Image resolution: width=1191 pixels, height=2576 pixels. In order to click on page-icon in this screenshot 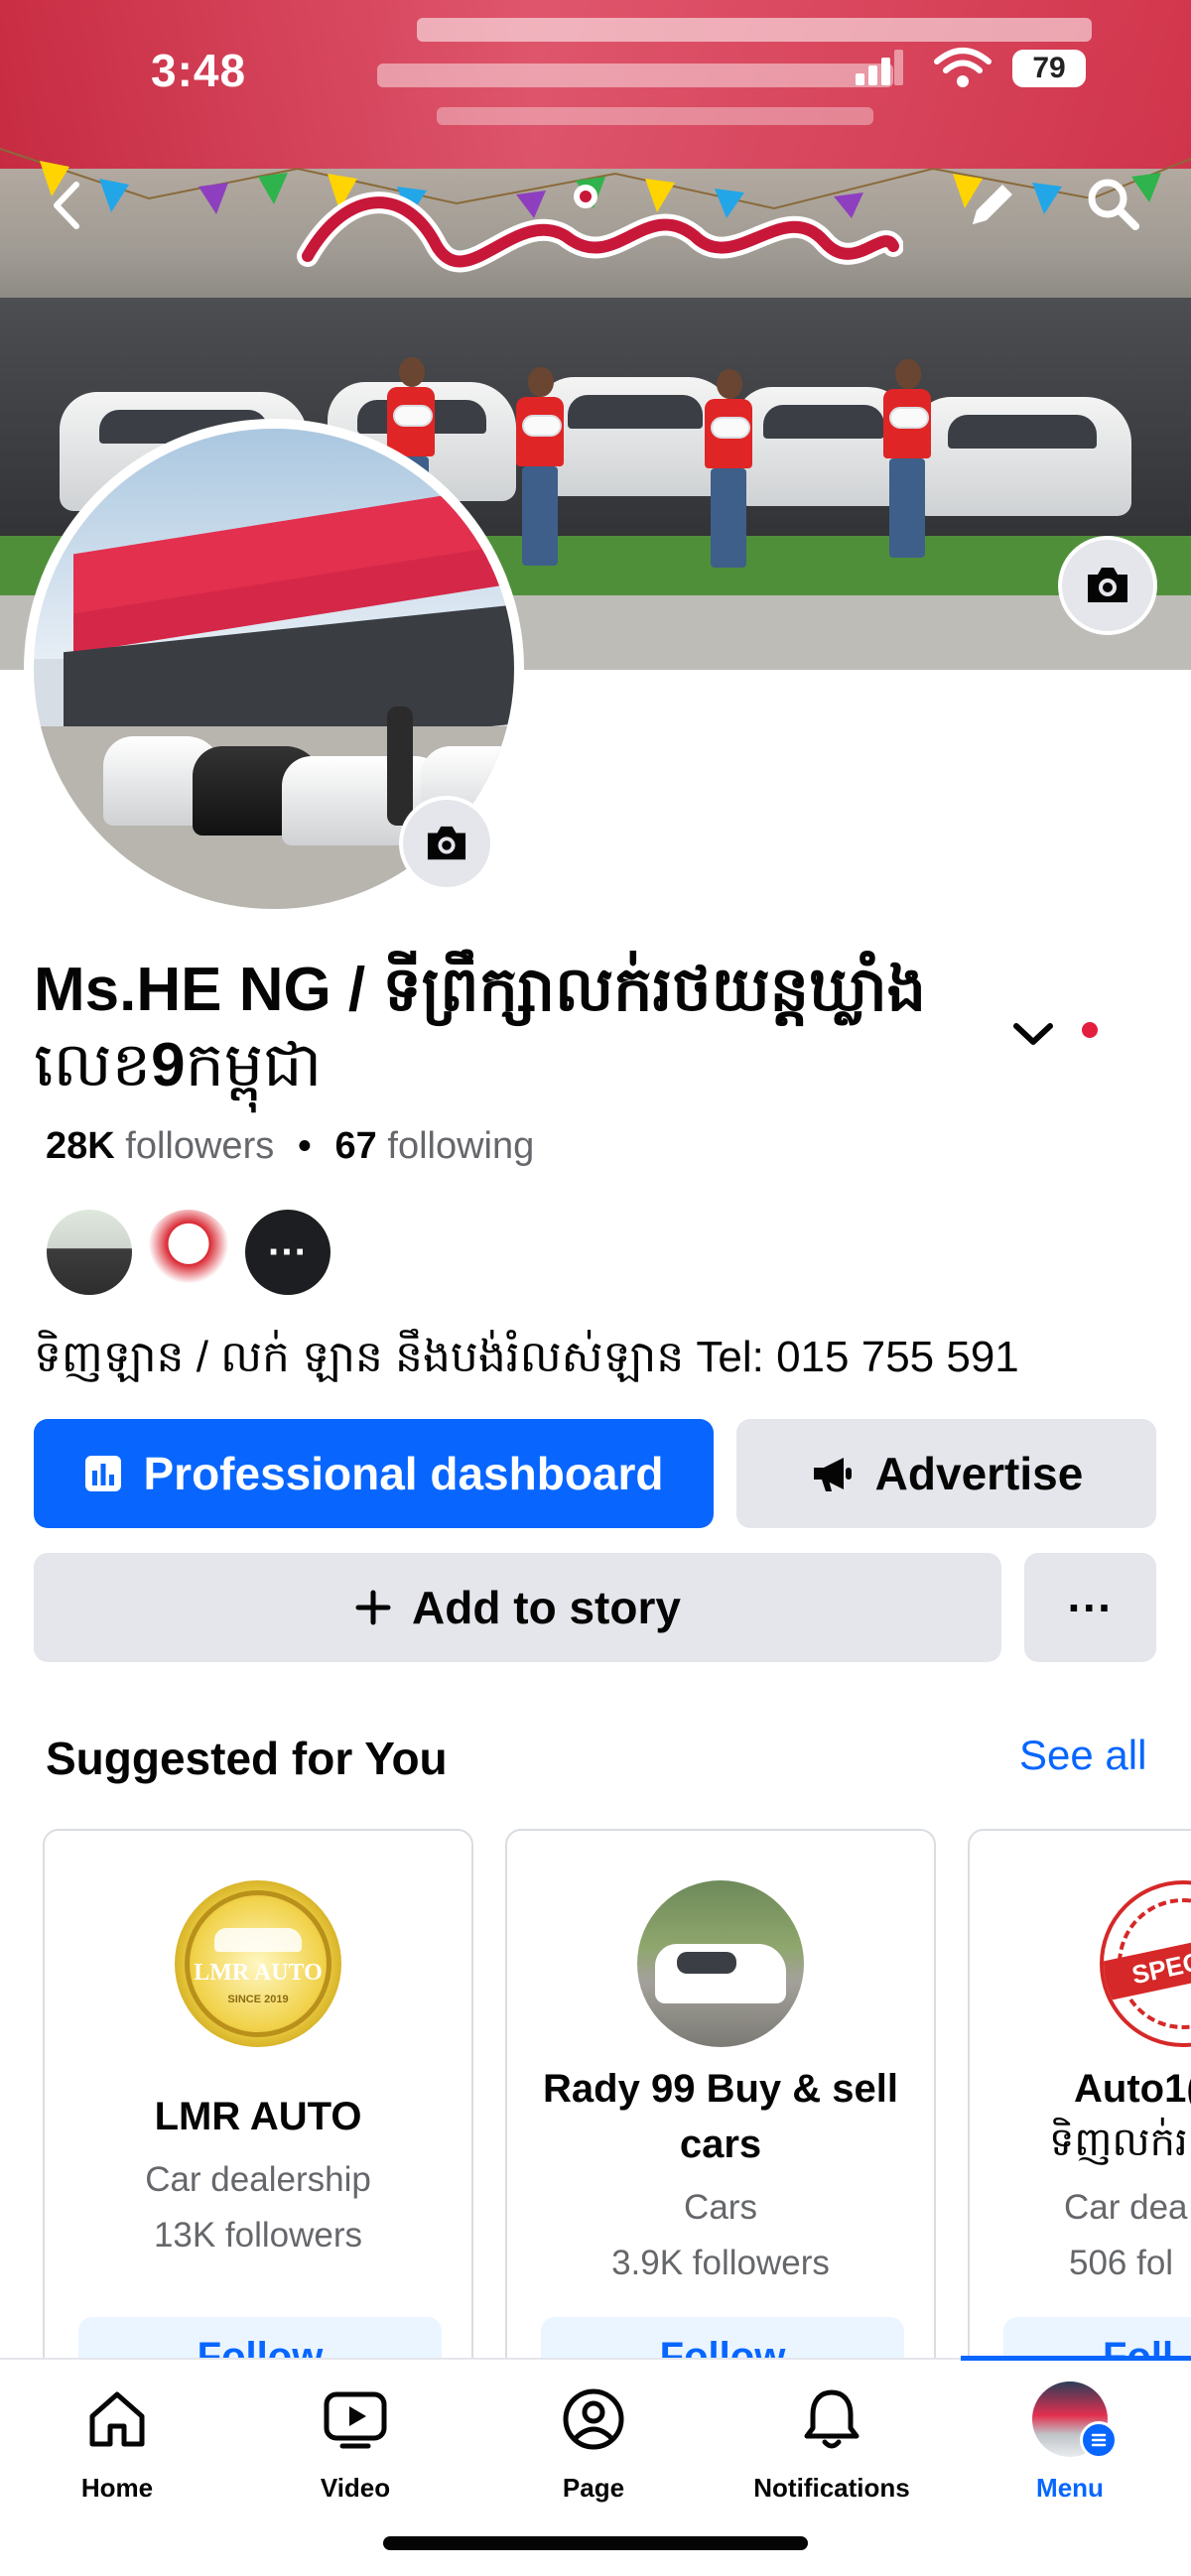, I will do `click(593, 2419)`.